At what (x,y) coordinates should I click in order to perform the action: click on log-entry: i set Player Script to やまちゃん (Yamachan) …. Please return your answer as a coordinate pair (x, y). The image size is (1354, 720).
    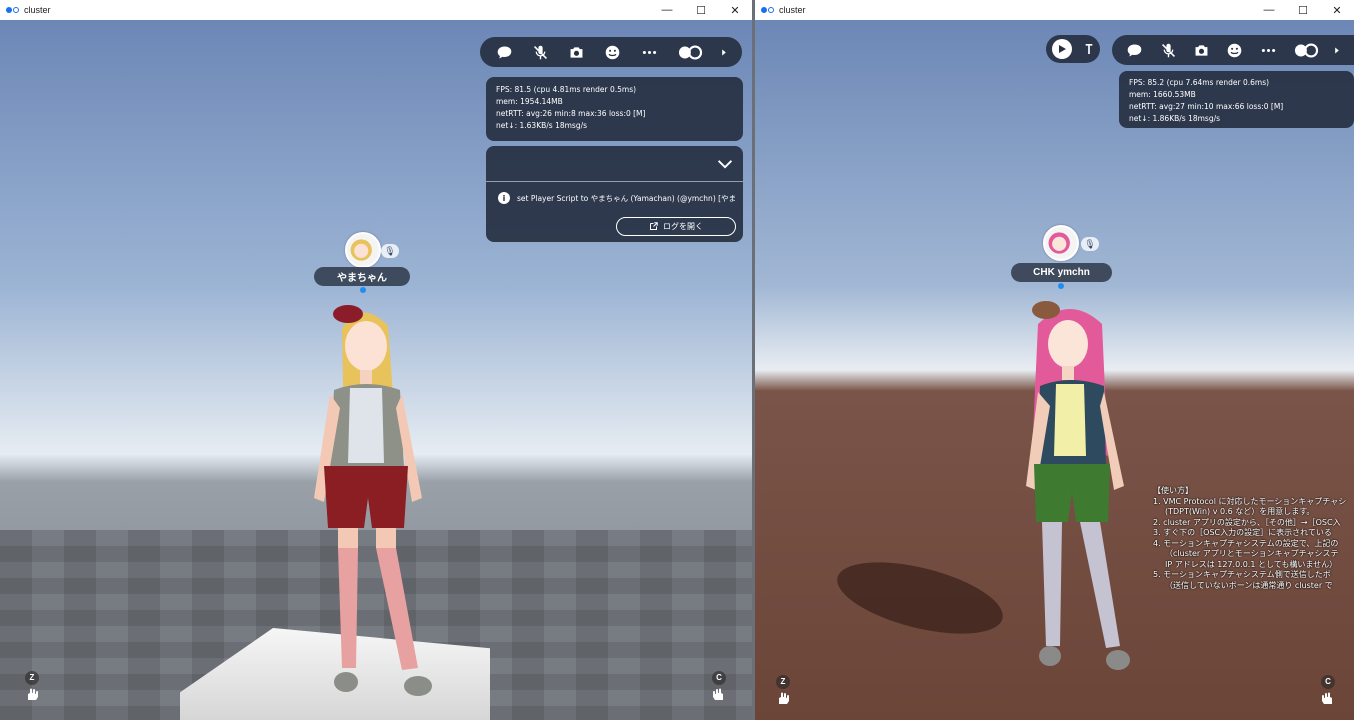
    Looking at the image, I should click on (614, 193).